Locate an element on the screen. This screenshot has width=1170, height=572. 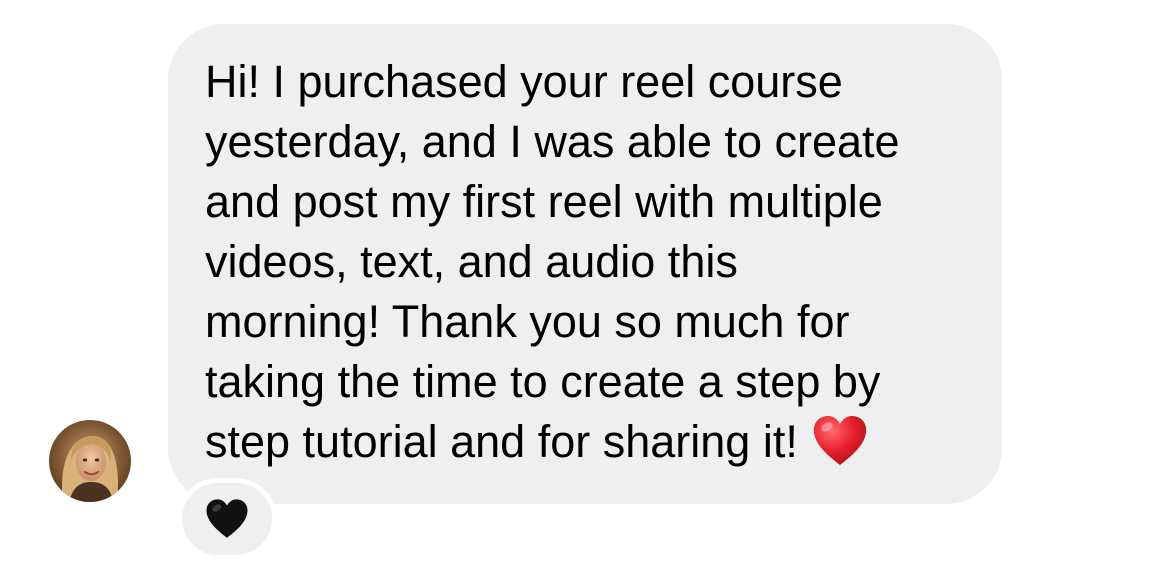
message-line-last: step tutorial and for sharing it! is located at coordinates (552, 442).